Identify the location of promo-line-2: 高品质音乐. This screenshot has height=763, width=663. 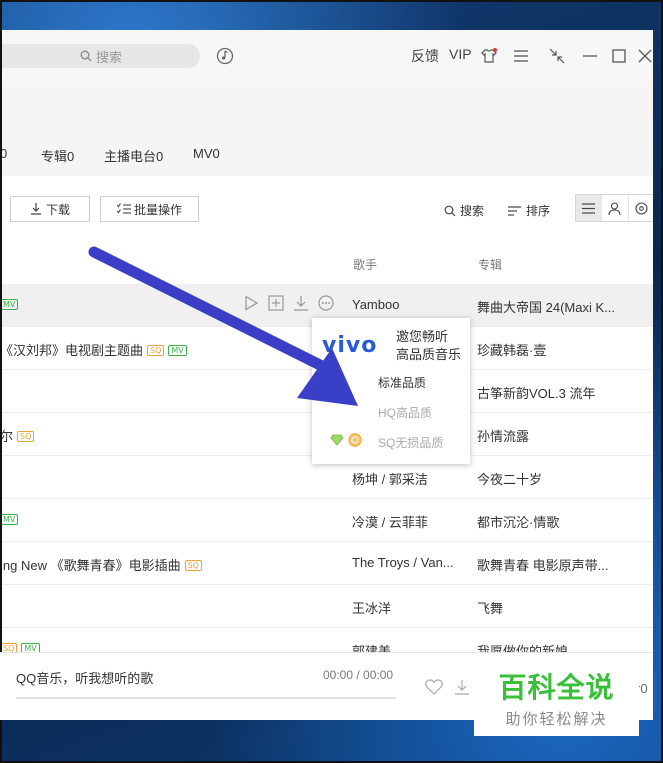
(429, 354).